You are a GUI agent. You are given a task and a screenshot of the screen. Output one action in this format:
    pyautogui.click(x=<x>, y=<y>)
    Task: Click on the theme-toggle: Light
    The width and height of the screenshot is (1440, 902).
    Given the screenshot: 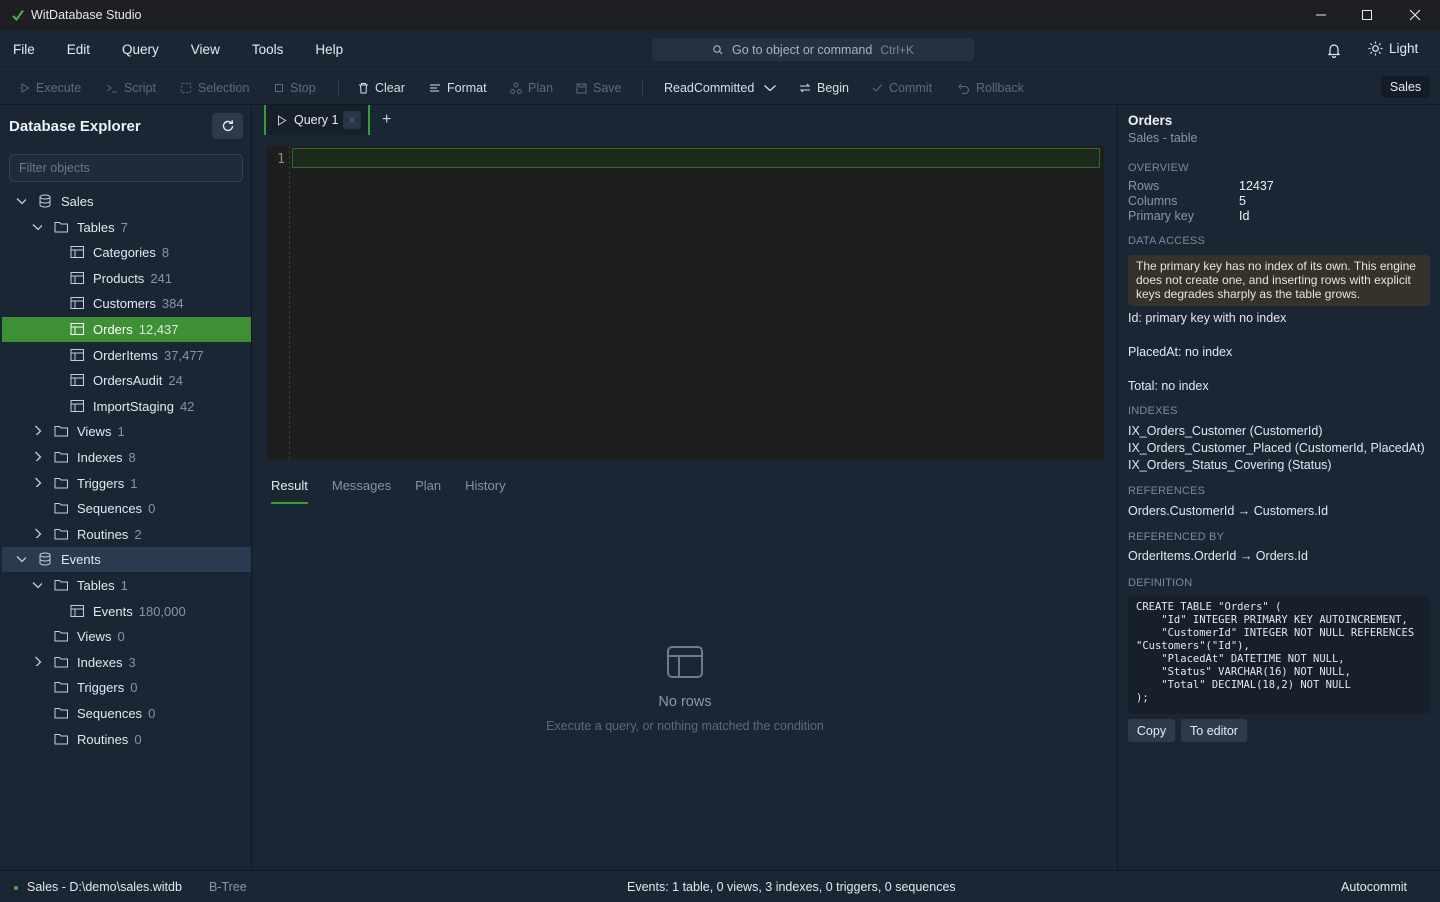 What is the action you would take?
    pyautogui.click(x=1393, y=48)
    